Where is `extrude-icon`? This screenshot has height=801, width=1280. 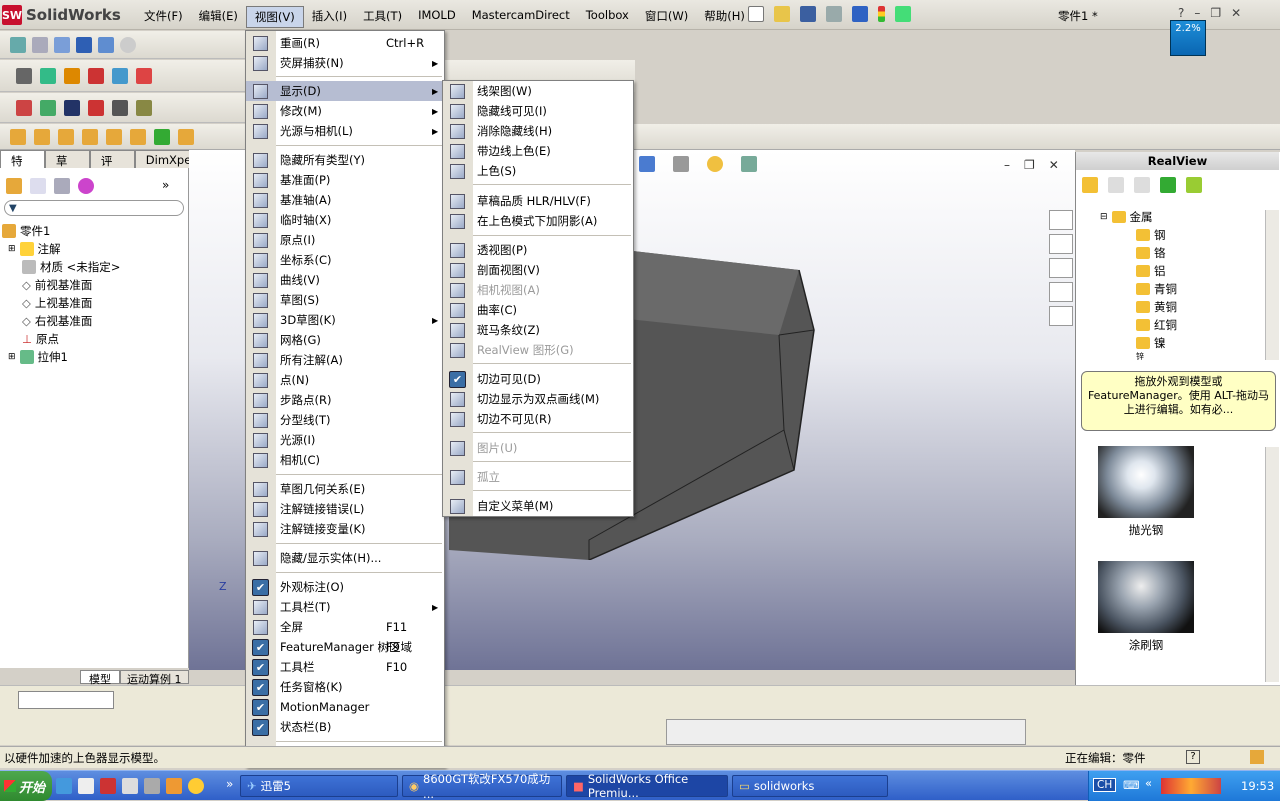 extrude-icon is located at coordinates (48, 76).